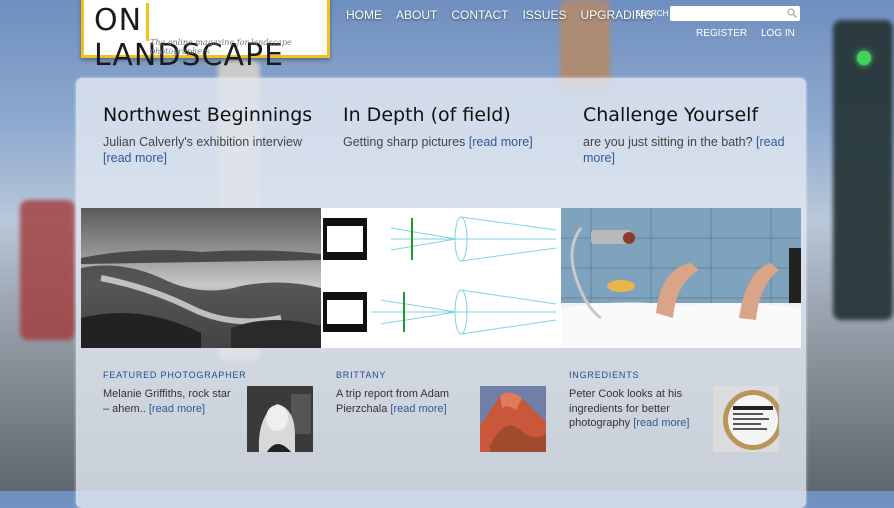 Image resolution: width=894 pixels, height=508 pixels. I want to click on brittany-rocks-thumbnail, so click(513, 419).